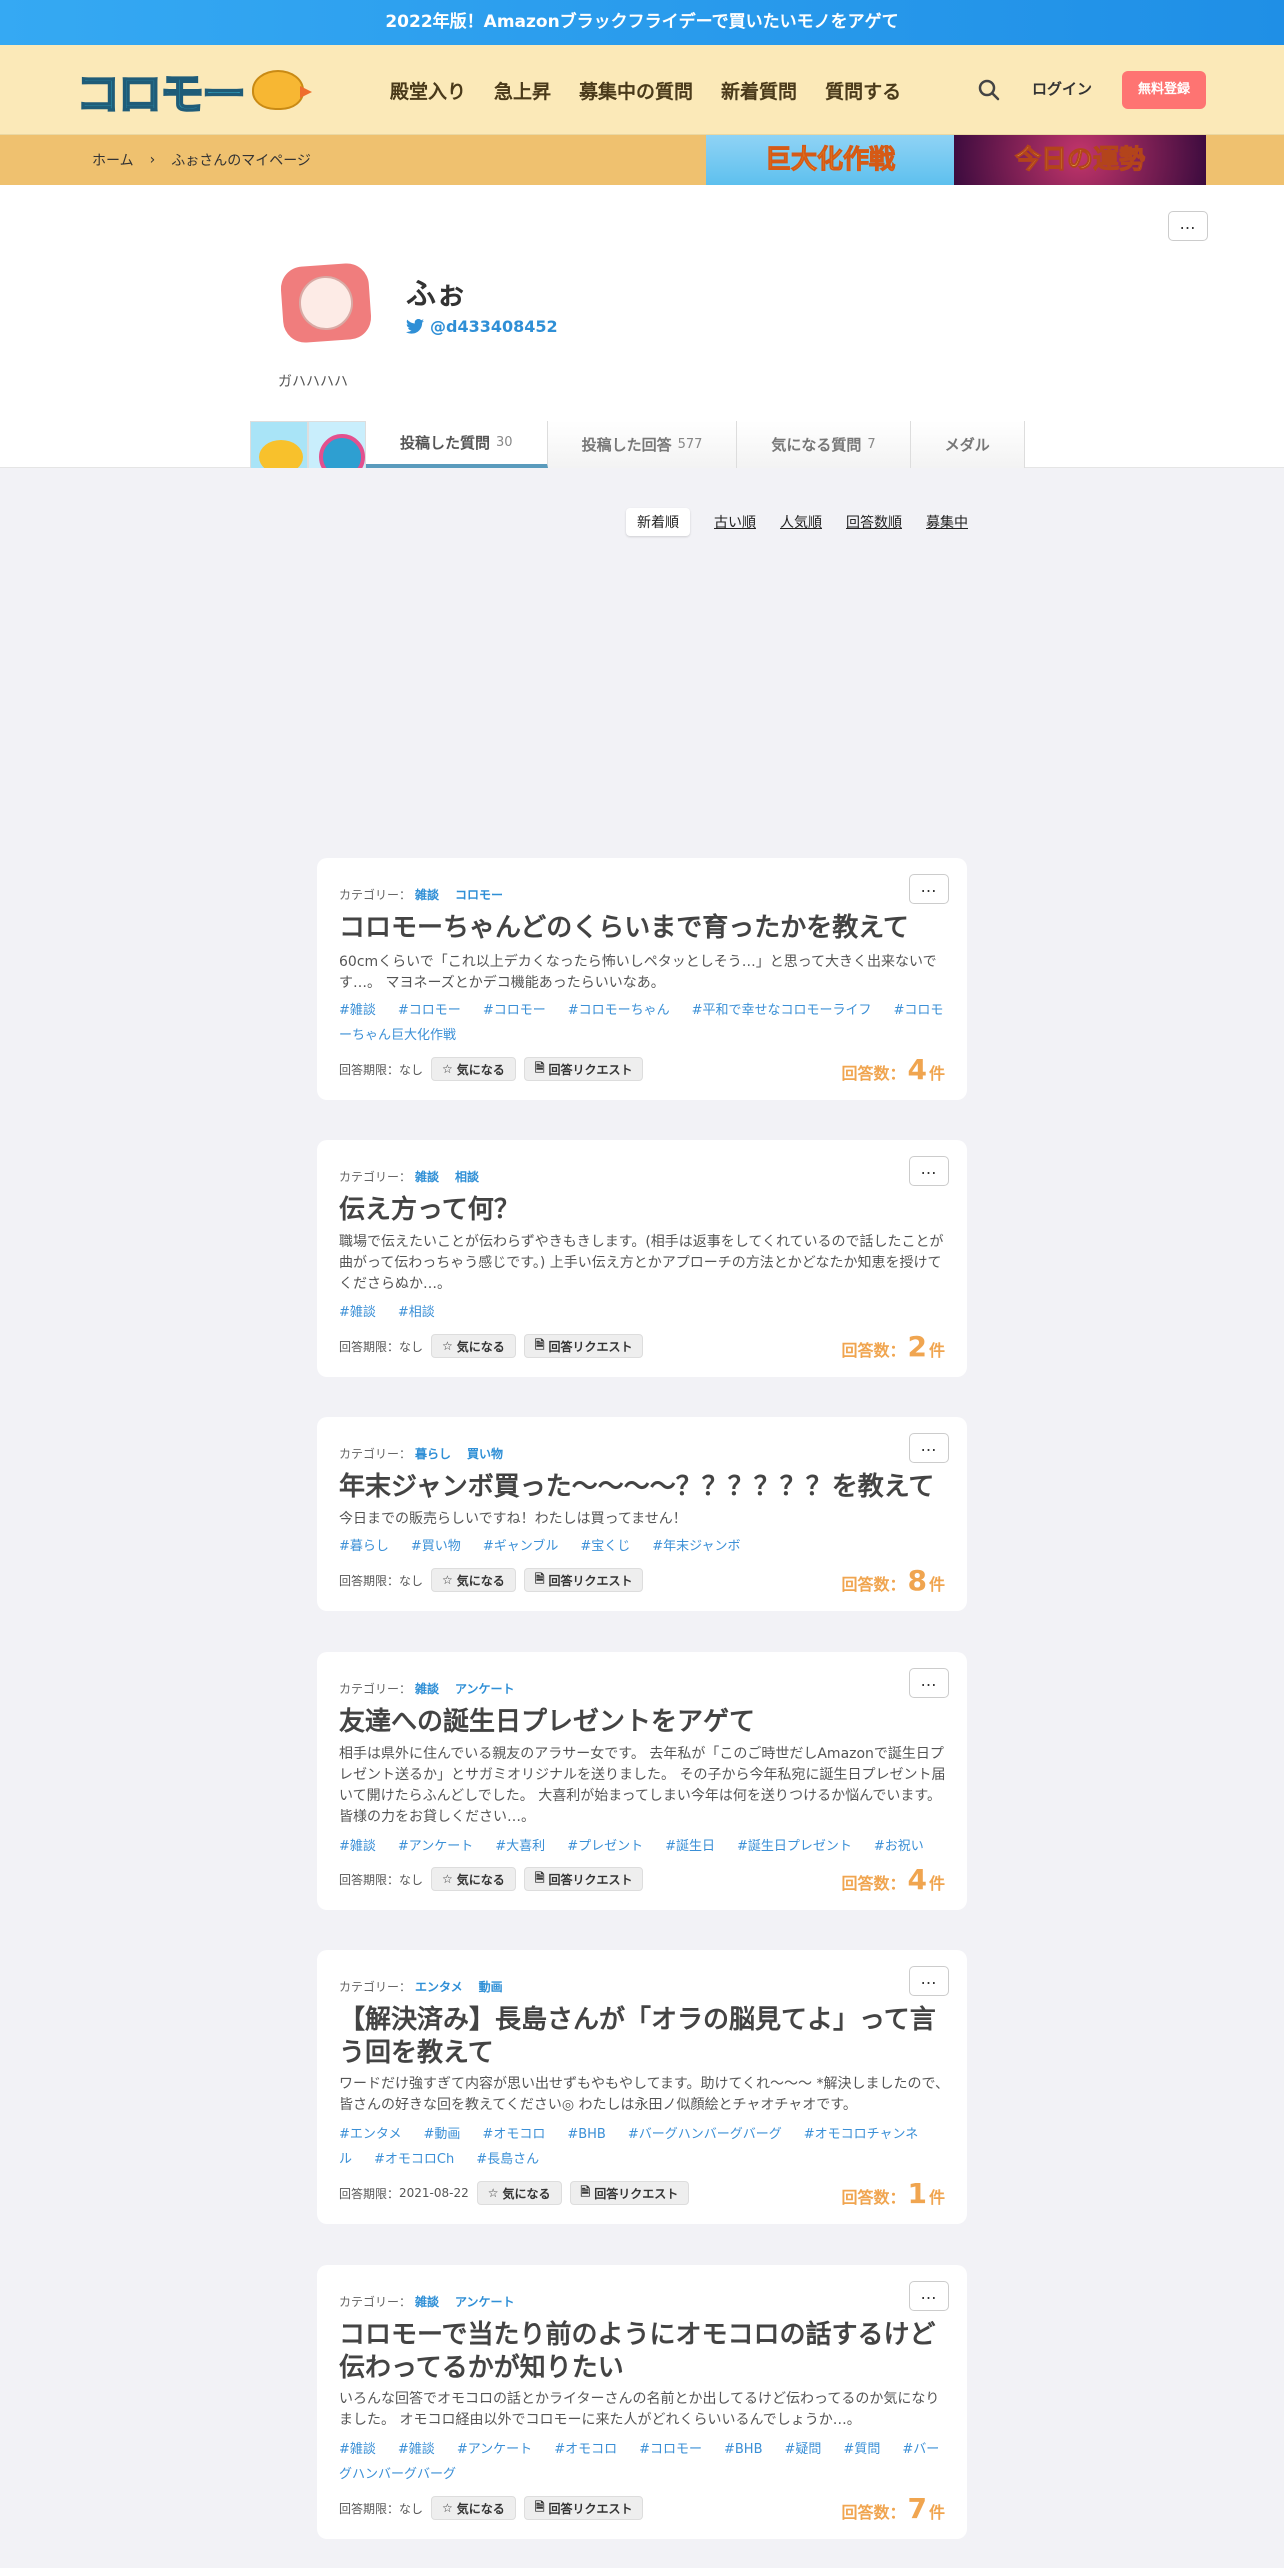  What do you see at coordinates (644, 1487) in the screenshot?
I see `question-title: 年末ジャンボ買った〜〜〜〜？？？？？？を教えて` at bounding box center [644, 1487].